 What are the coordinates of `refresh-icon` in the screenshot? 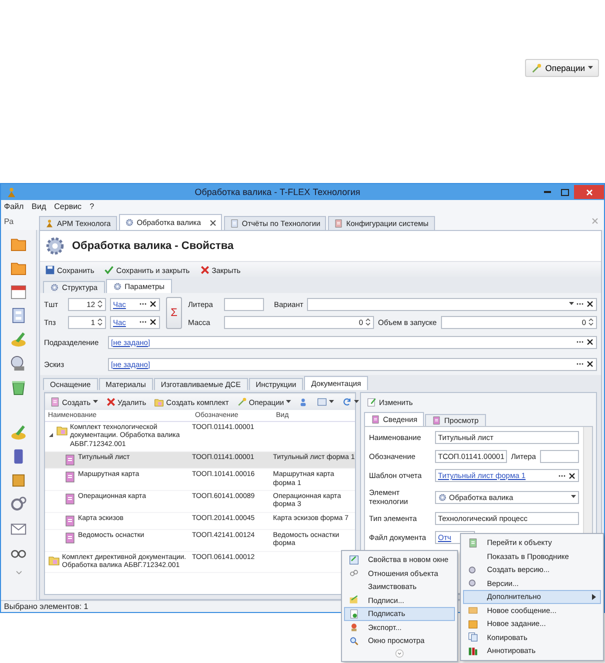 It's located at (347, 402).